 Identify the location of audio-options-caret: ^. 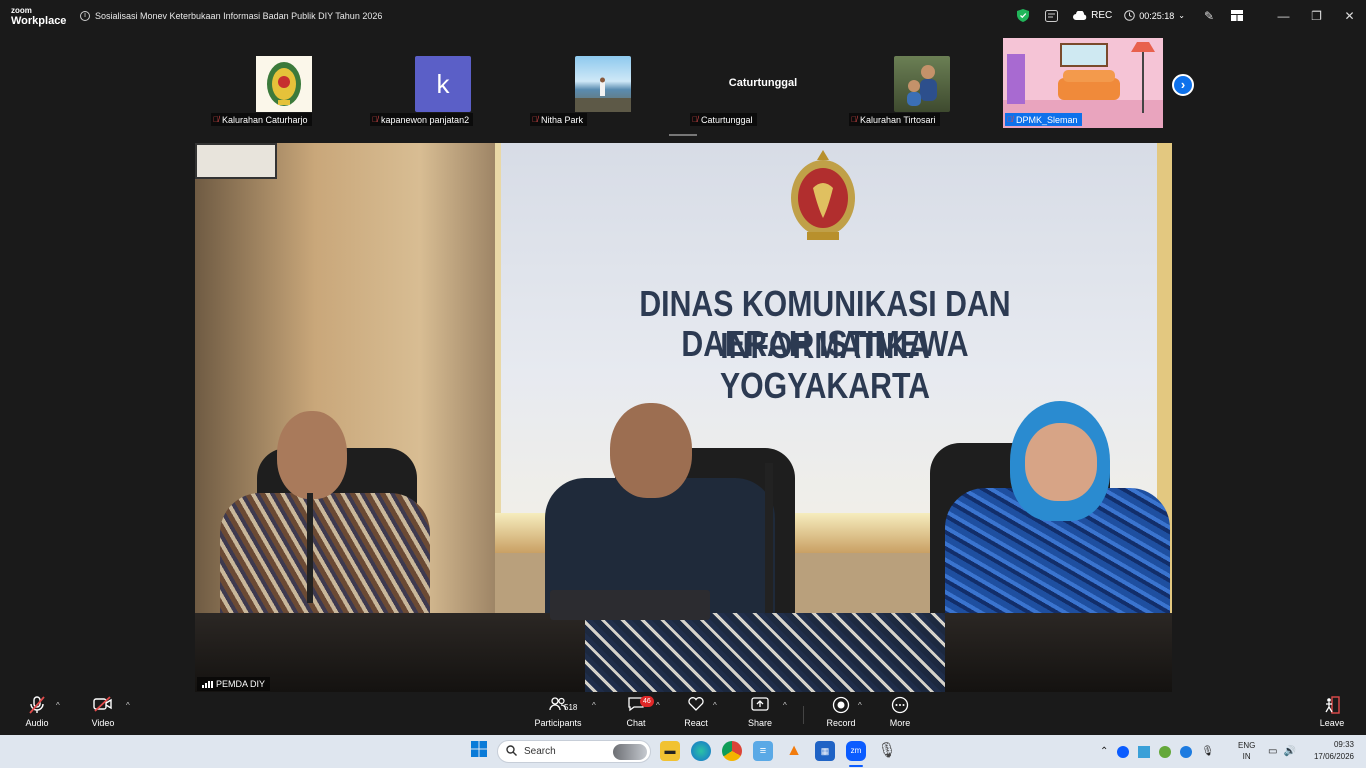
(58, 705).